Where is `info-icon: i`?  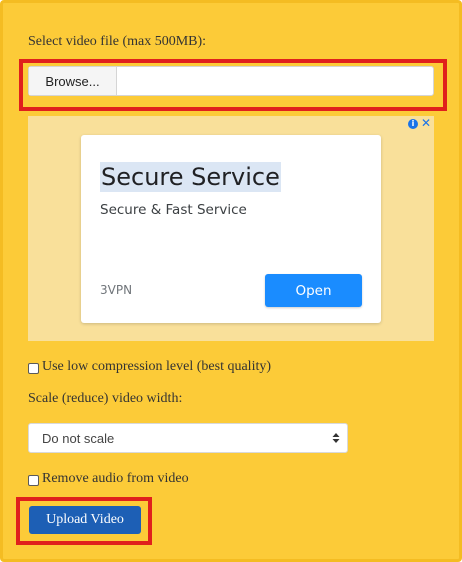 info-icon: i is located at coordinates (413, 124).